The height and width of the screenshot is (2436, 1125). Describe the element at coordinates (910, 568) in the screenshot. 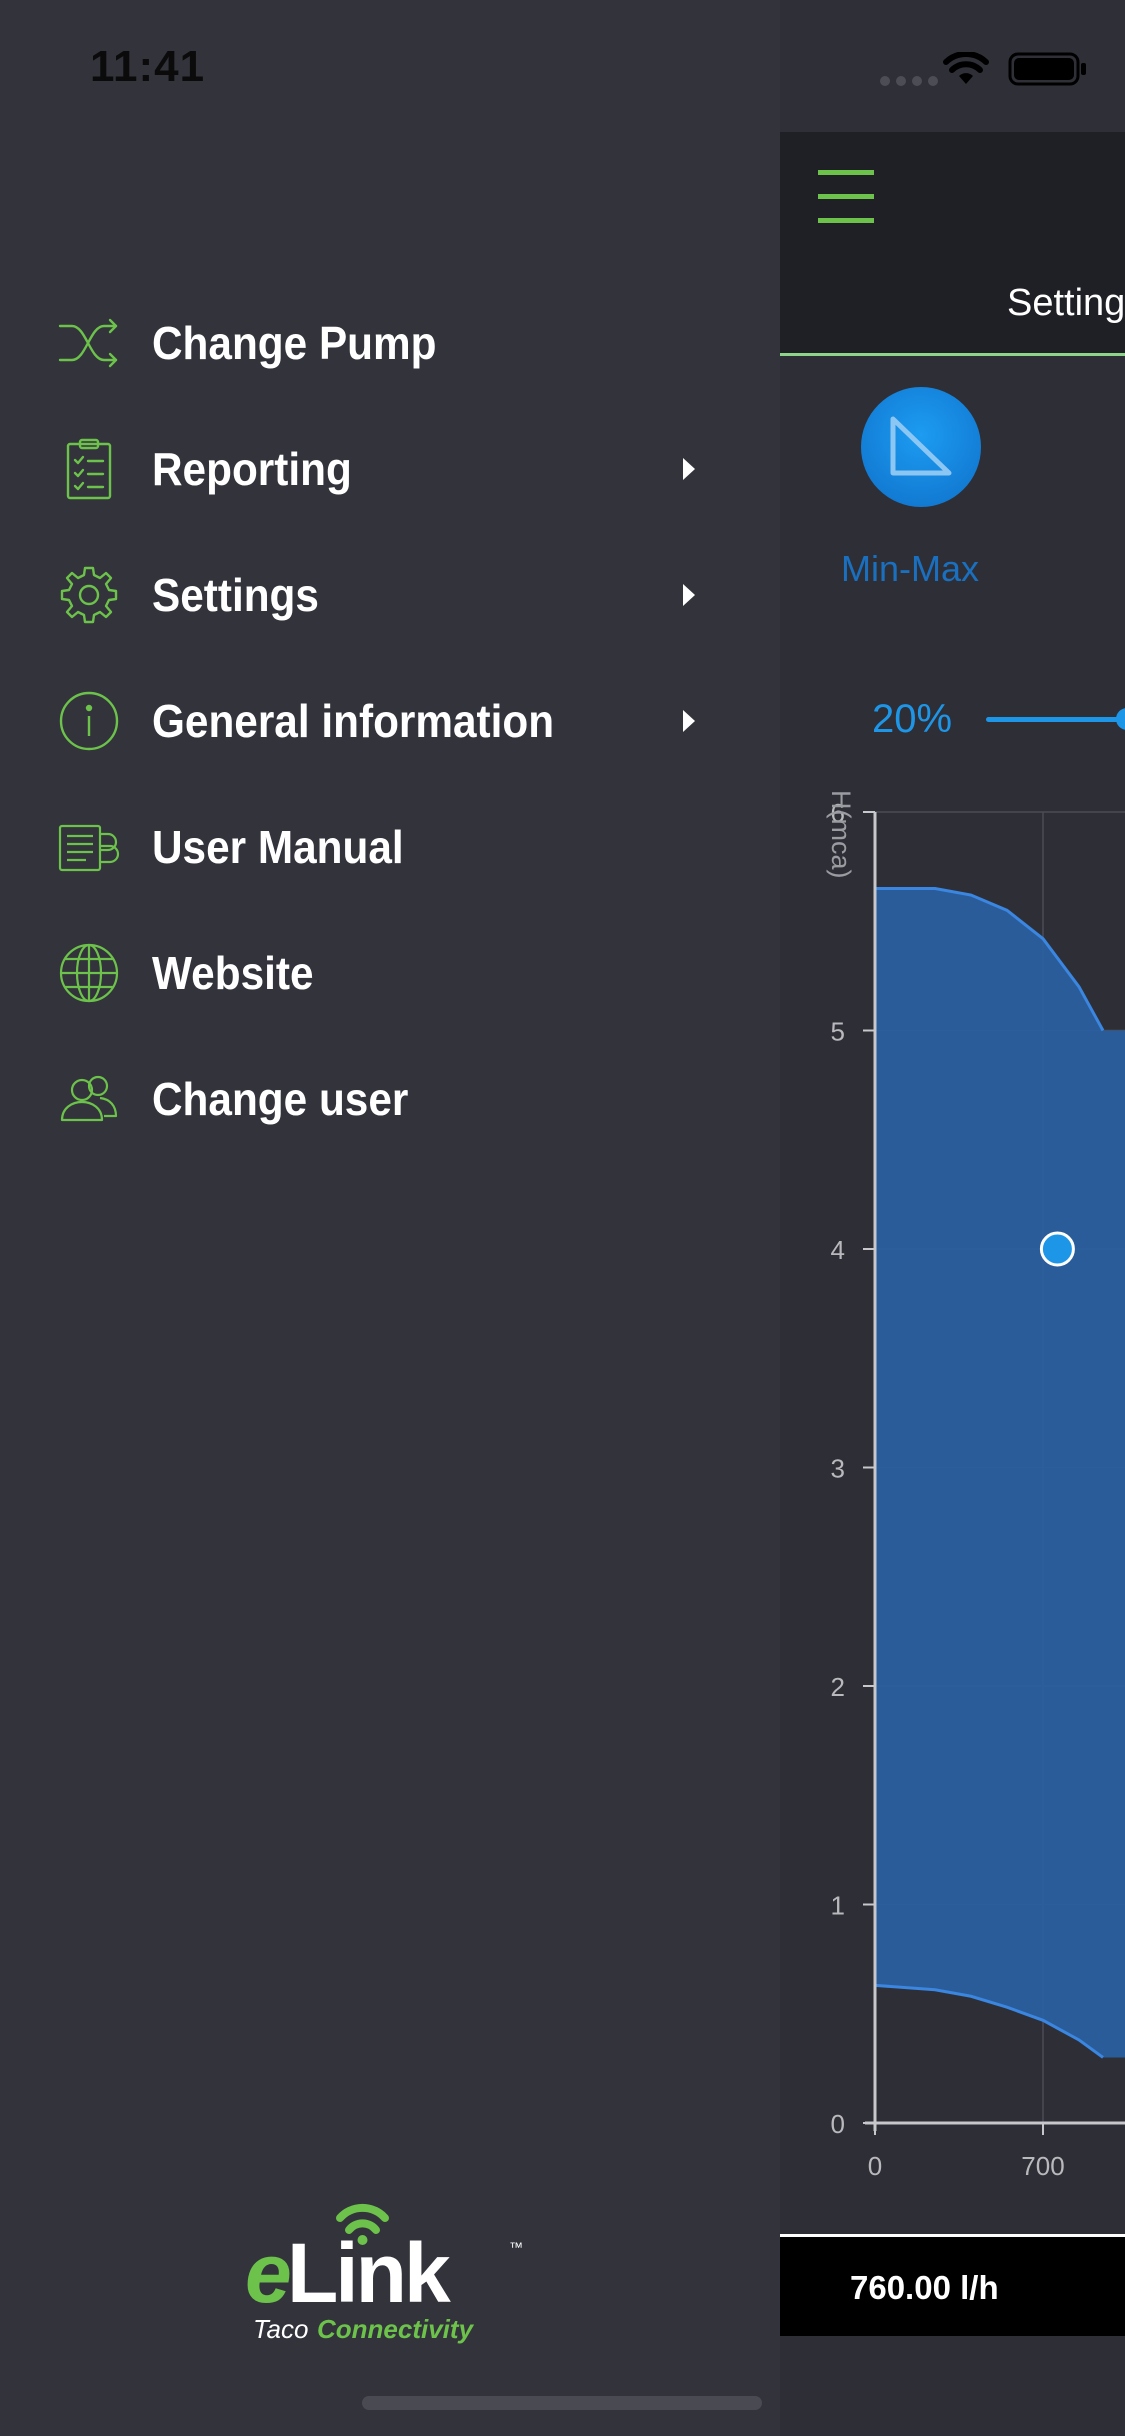

I see `mode-label: Min-Max` at that location.